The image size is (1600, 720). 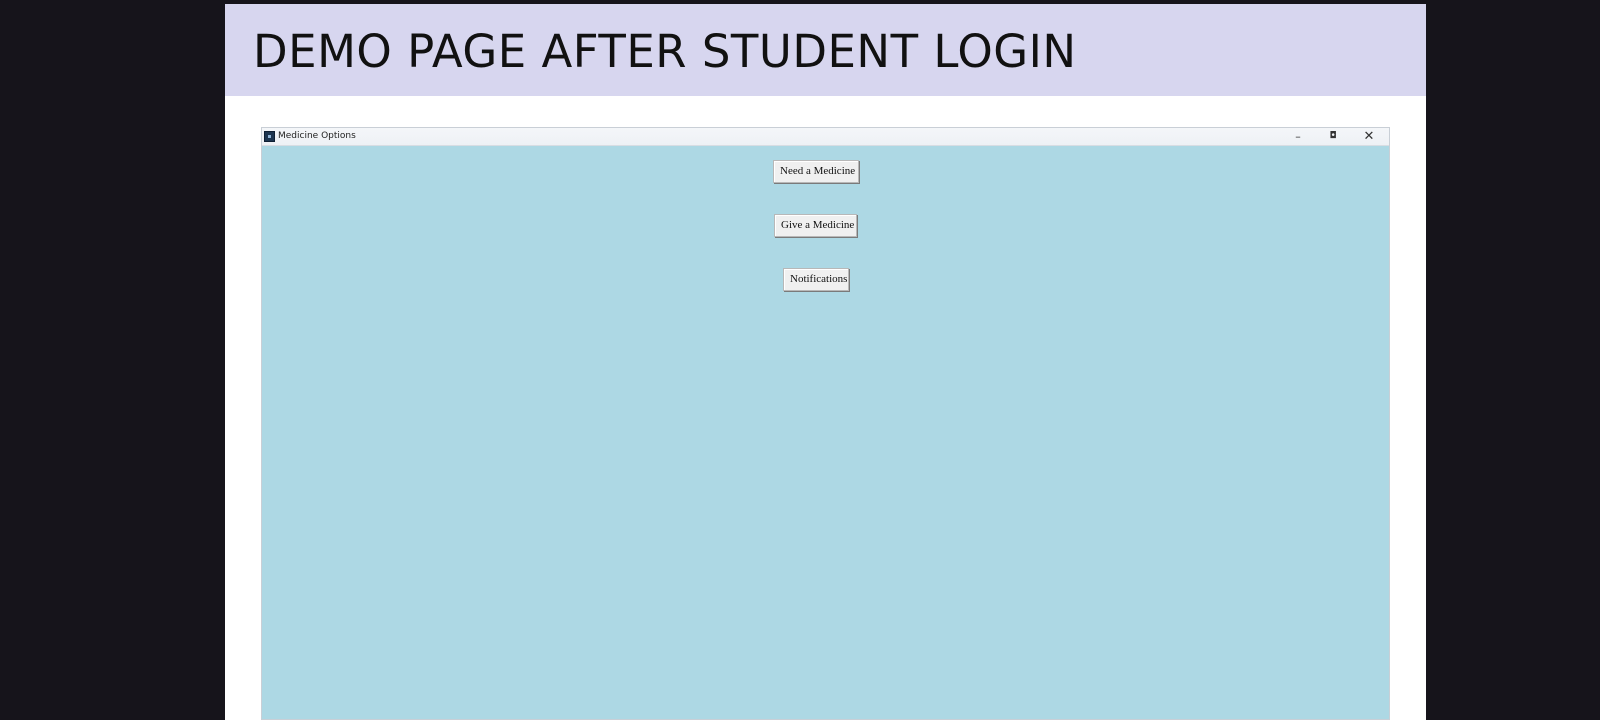 What do you see at coordinates (816, 171) in the screenshot?
I see `need-medicine-button: Need a Medicine` at bounding box center [816, 171].